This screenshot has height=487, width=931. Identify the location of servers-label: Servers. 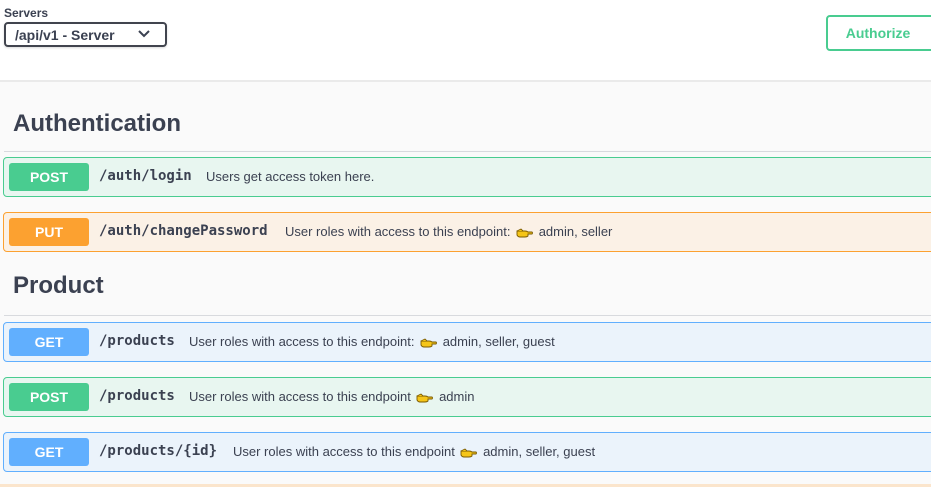
(26, 13).